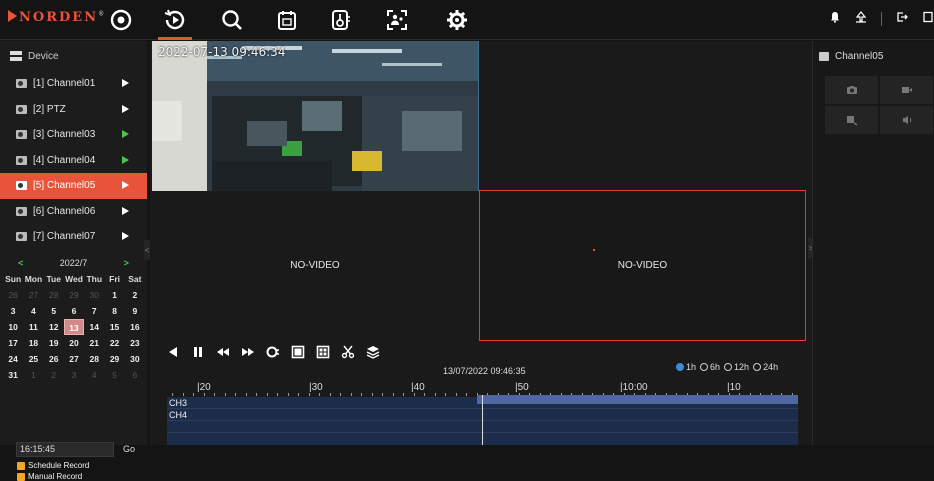  I want to click on search-icon, so click(232, 20).